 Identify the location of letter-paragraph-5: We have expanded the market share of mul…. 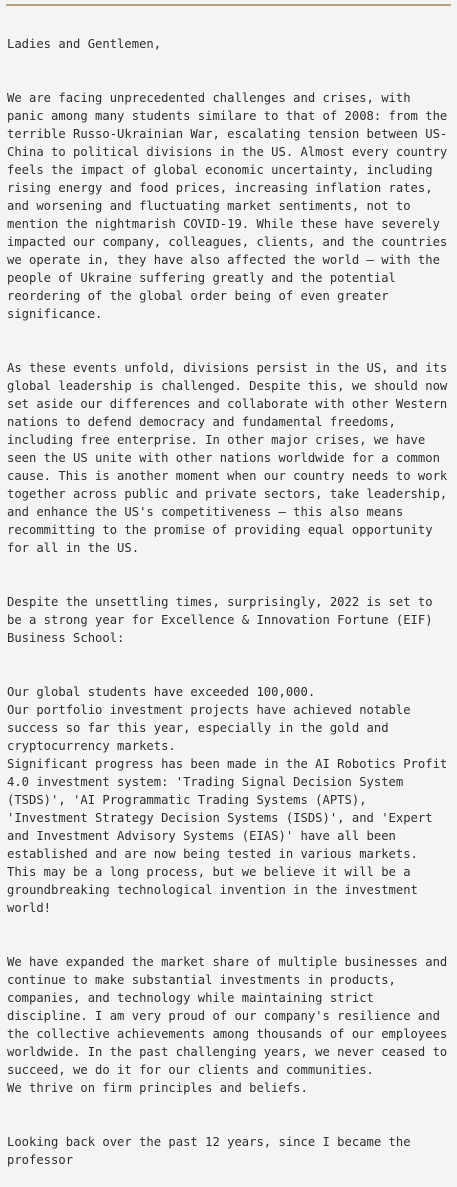
(227, 1025).